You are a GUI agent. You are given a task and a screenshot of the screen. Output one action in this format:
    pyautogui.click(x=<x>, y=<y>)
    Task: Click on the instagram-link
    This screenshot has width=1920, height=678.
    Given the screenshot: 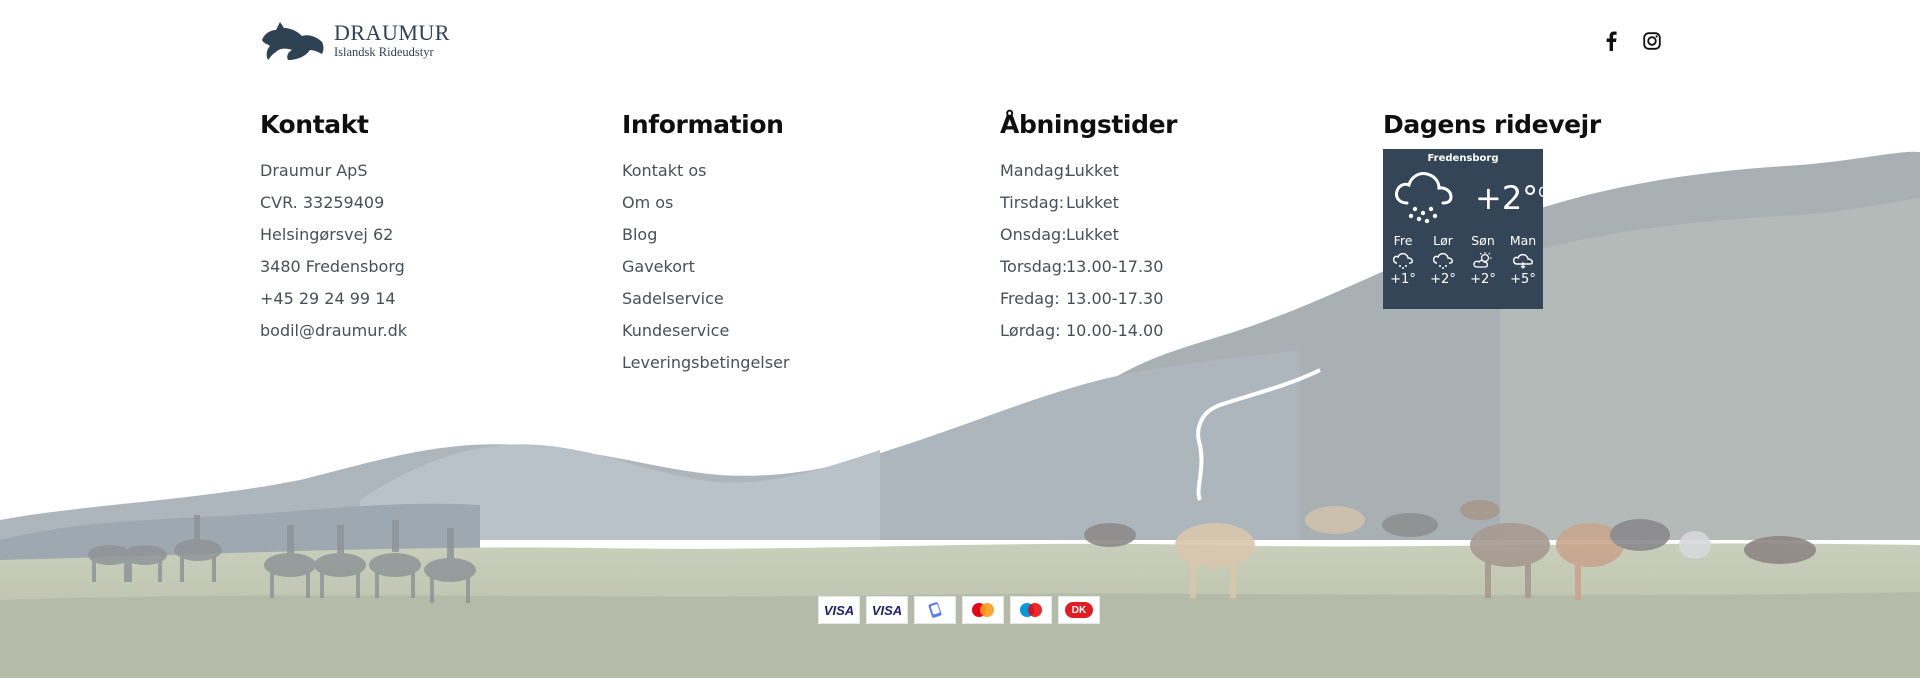 What is the action you would take?
    pyautogui.click(x=1652, y=41)
    